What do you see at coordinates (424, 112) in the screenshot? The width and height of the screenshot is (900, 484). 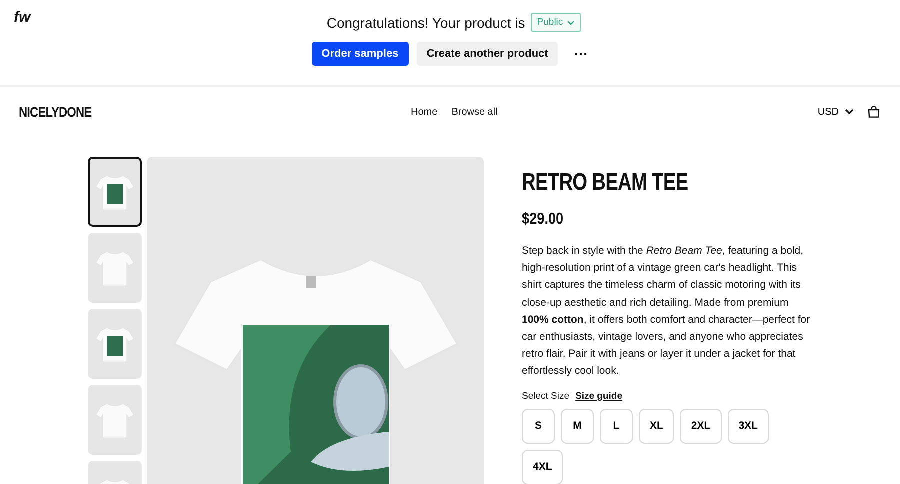 I see `nav-link: Home` at bounding box center [424, 112].